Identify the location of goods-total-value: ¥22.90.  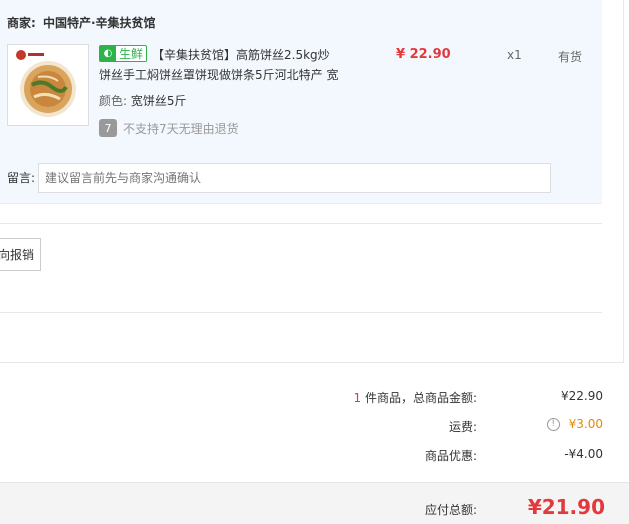
(582, 396).